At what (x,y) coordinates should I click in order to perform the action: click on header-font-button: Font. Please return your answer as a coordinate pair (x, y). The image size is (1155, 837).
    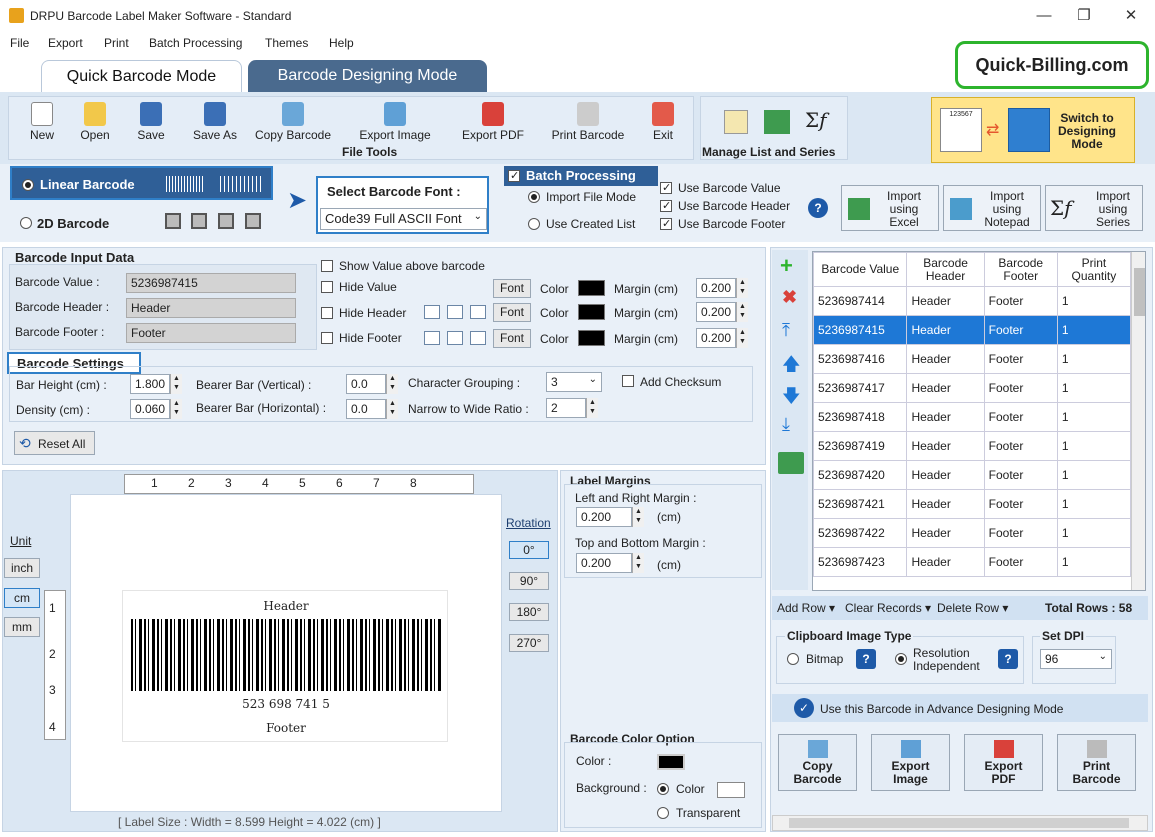
    Looking at the image, I should click on (512, 312).